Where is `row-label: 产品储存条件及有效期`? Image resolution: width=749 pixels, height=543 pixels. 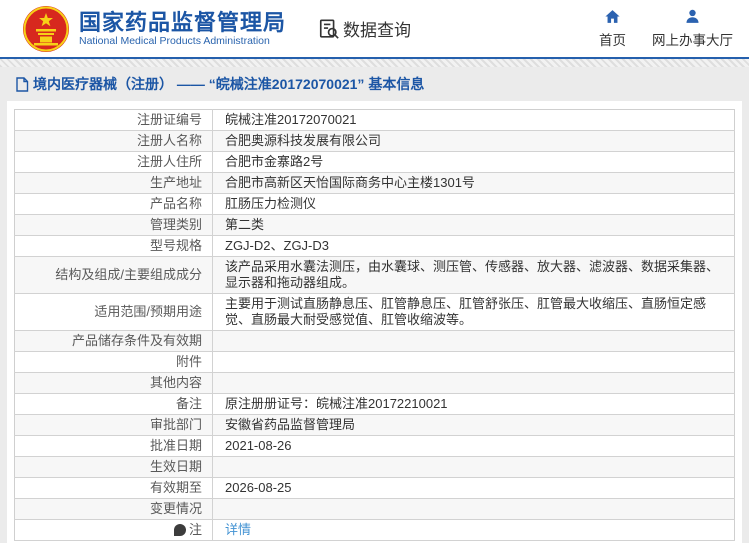
row-label: 产品储存条件及有效期 is located at coordinates (113, 341).